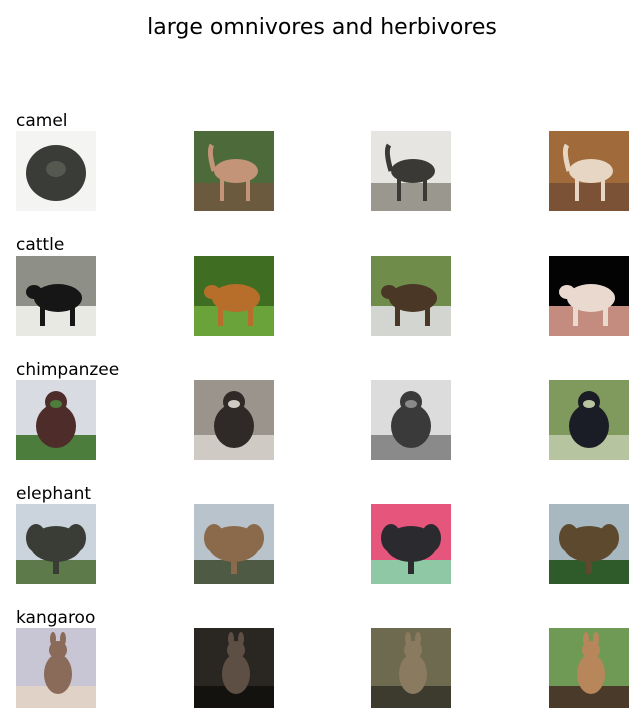  Describe the element at coordinates (68, 370) in the screenshot. I see `row-label-chimpanzee: chimpanzee` at that location.